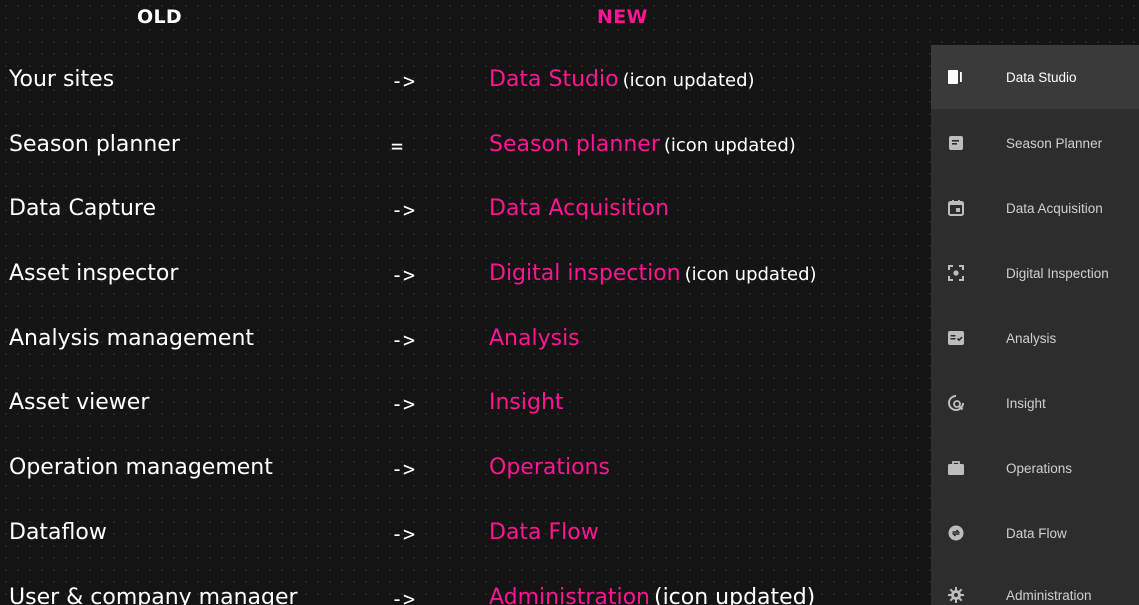 Image resolution: width=1139 pixels, height=605 pixels. Describe the element at coordinates (569, 594) in the screenshot. I see `new-name: Administration` at that location.